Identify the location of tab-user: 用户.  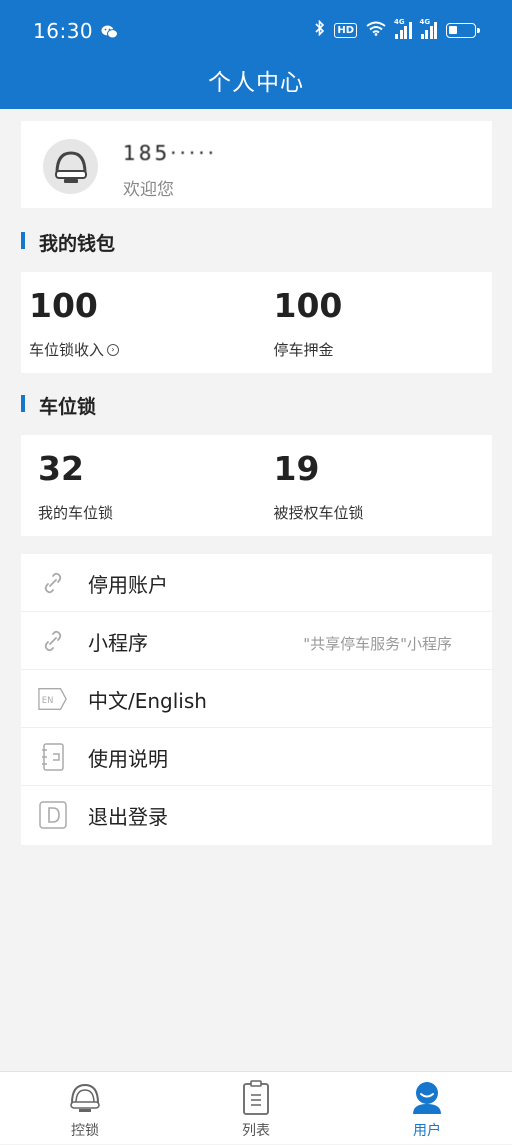
(427, 1108).